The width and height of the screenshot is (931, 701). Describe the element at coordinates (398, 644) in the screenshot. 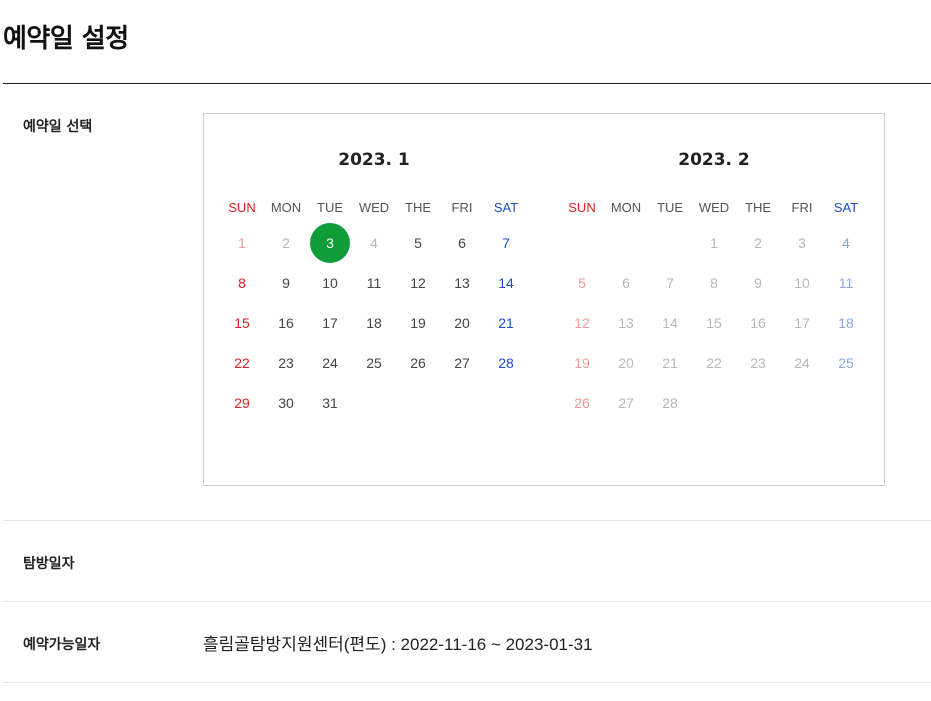

I see `available-period-text: 흘림골탐방지원센터(편도) : 2022-11-16 ~ 2023-01-31` at that location.